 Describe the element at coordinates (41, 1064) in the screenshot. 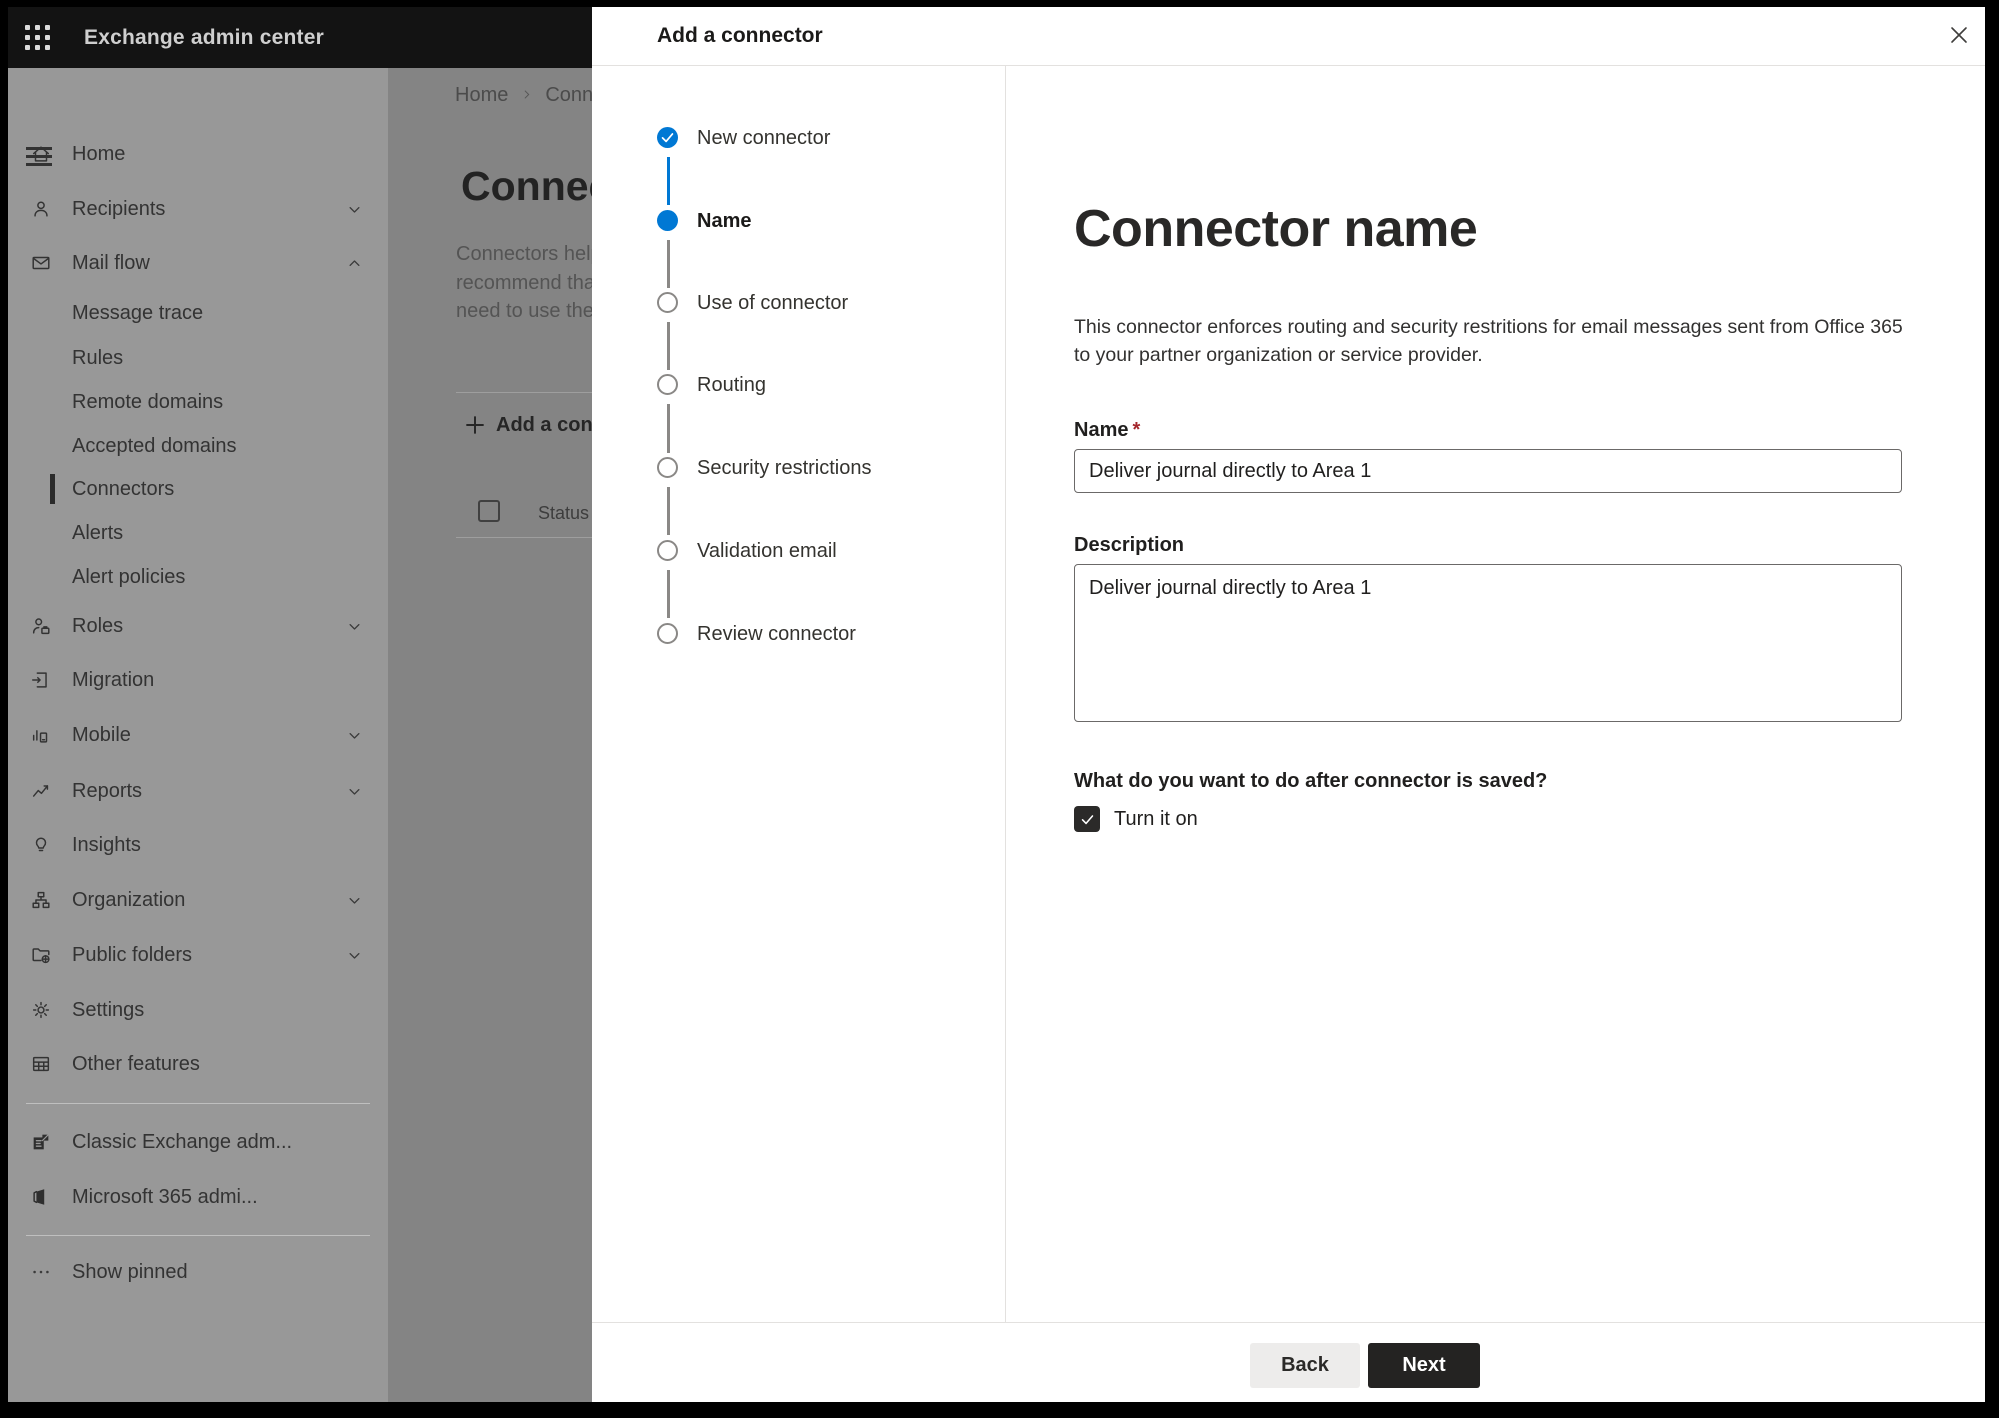

I see `table-grid-icon` at that location.